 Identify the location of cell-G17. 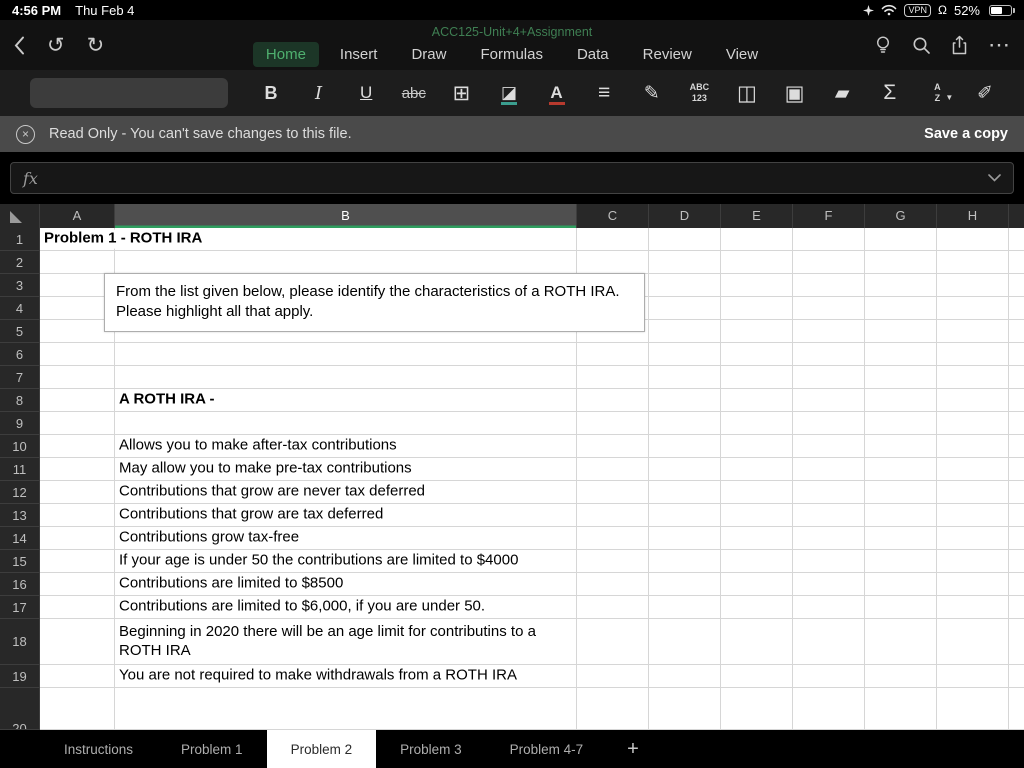
(901, 607).